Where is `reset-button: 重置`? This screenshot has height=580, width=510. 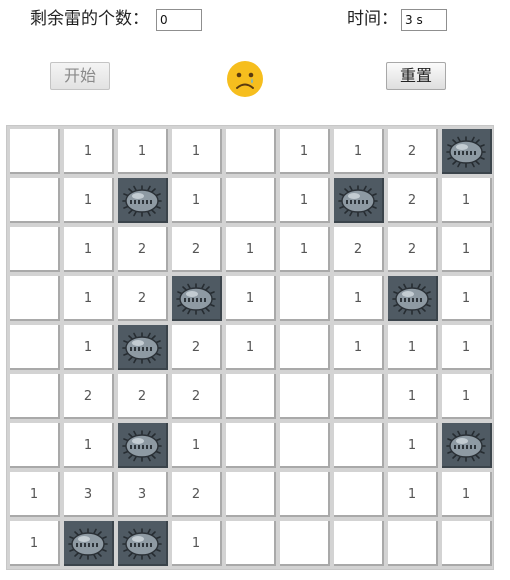 reset-button: 重置 is located at coordinates (416, 76).